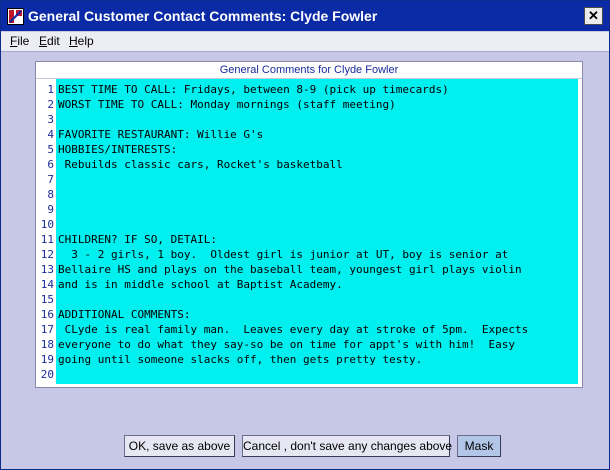  What do you see at coordinates (50, 164) in the screenshot?
I see `line-number: 6` at bounding box center [50, 164].